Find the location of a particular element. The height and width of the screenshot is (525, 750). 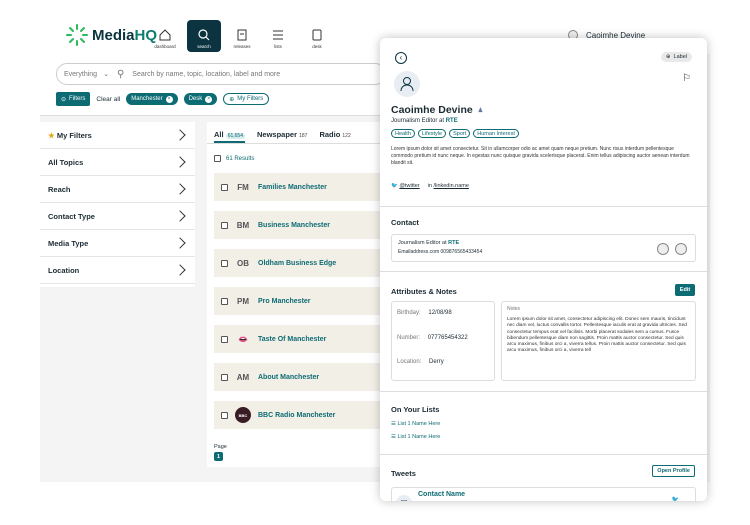

back-icon: ‹ is located at coordinates (401, 58).